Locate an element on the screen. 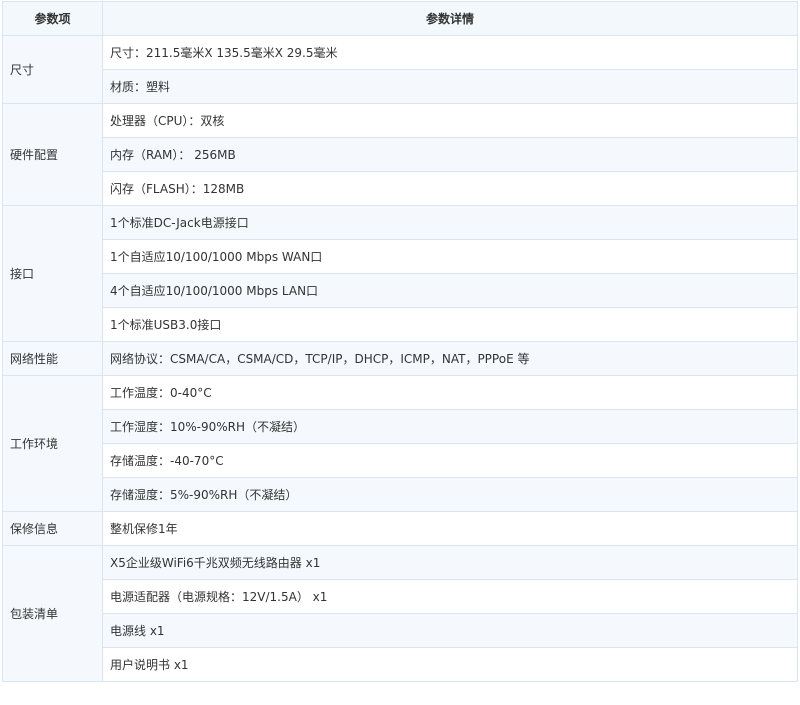 This screenshot has height=705, width=800. table-row: 用户说明书 x1 is located at coordinates (400, 664).